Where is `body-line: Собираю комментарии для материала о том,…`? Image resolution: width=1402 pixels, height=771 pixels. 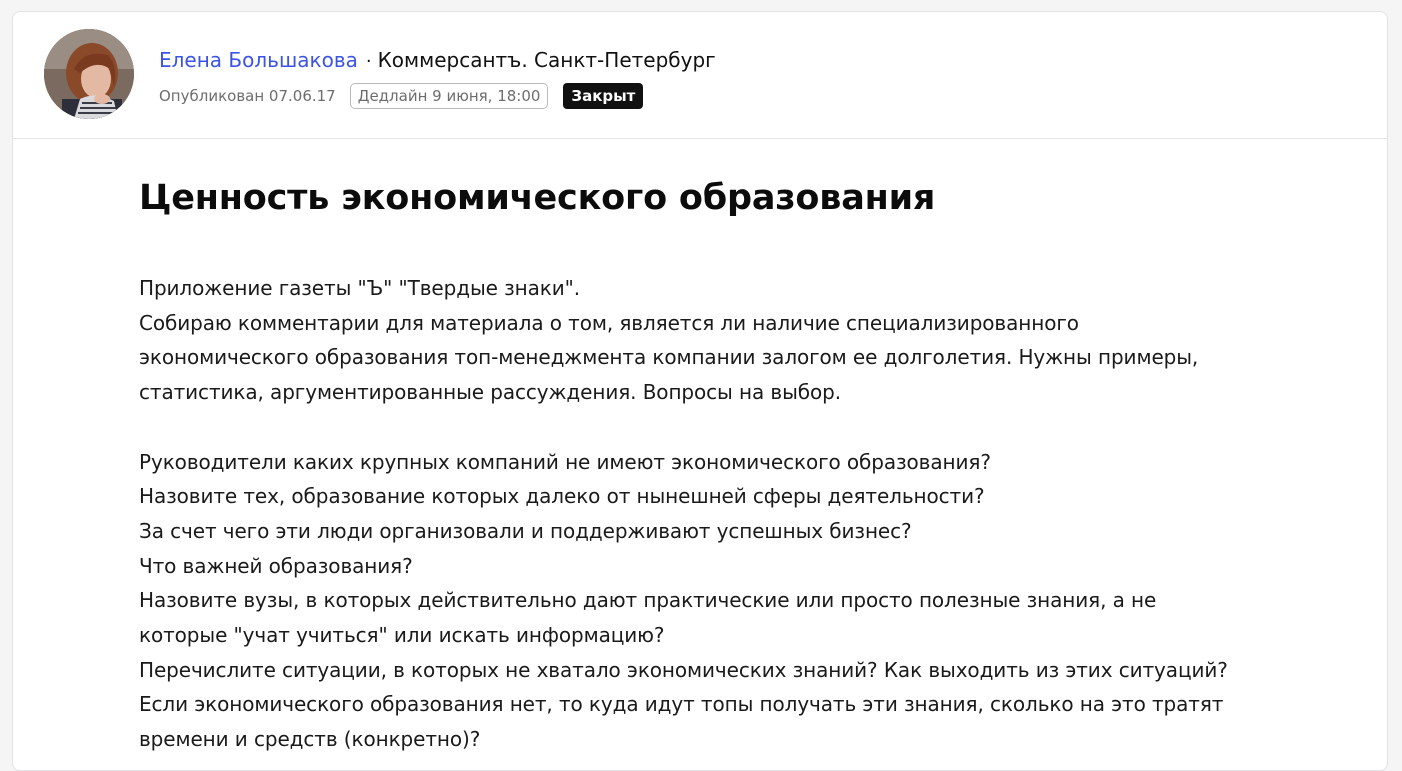
body-line: Собираю комментарии для материала о том,… is located at coordinates (609, 322).